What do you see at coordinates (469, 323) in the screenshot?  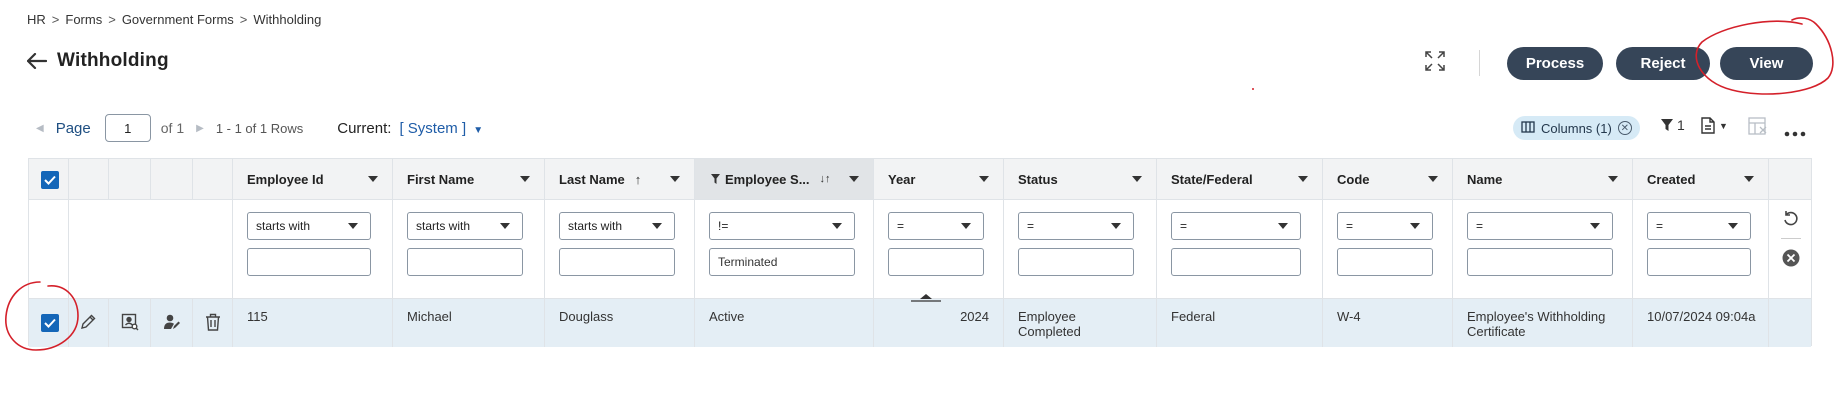 I see `cell-first-name: Michael` at bounding box center [469, 323].